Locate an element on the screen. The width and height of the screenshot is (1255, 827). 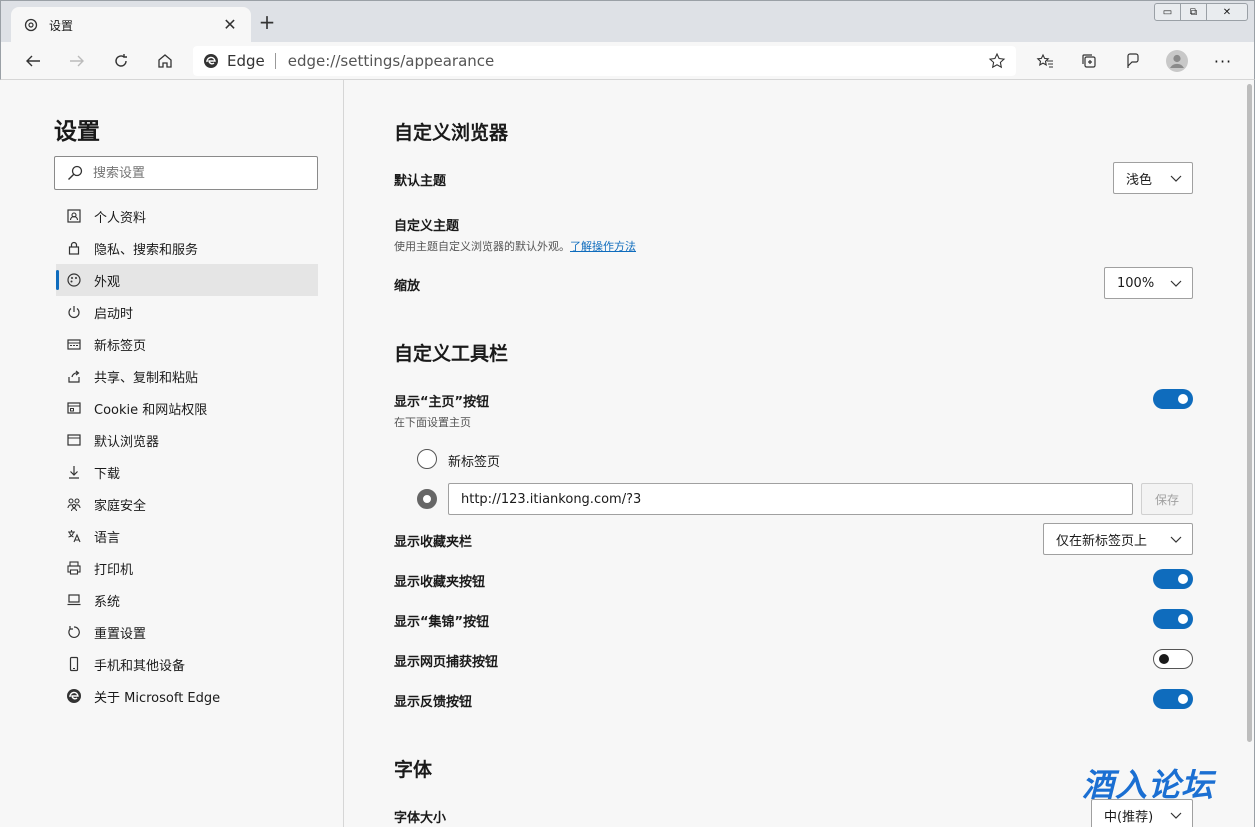
favorites-button-toggle is located at coordinates (1173, 579).